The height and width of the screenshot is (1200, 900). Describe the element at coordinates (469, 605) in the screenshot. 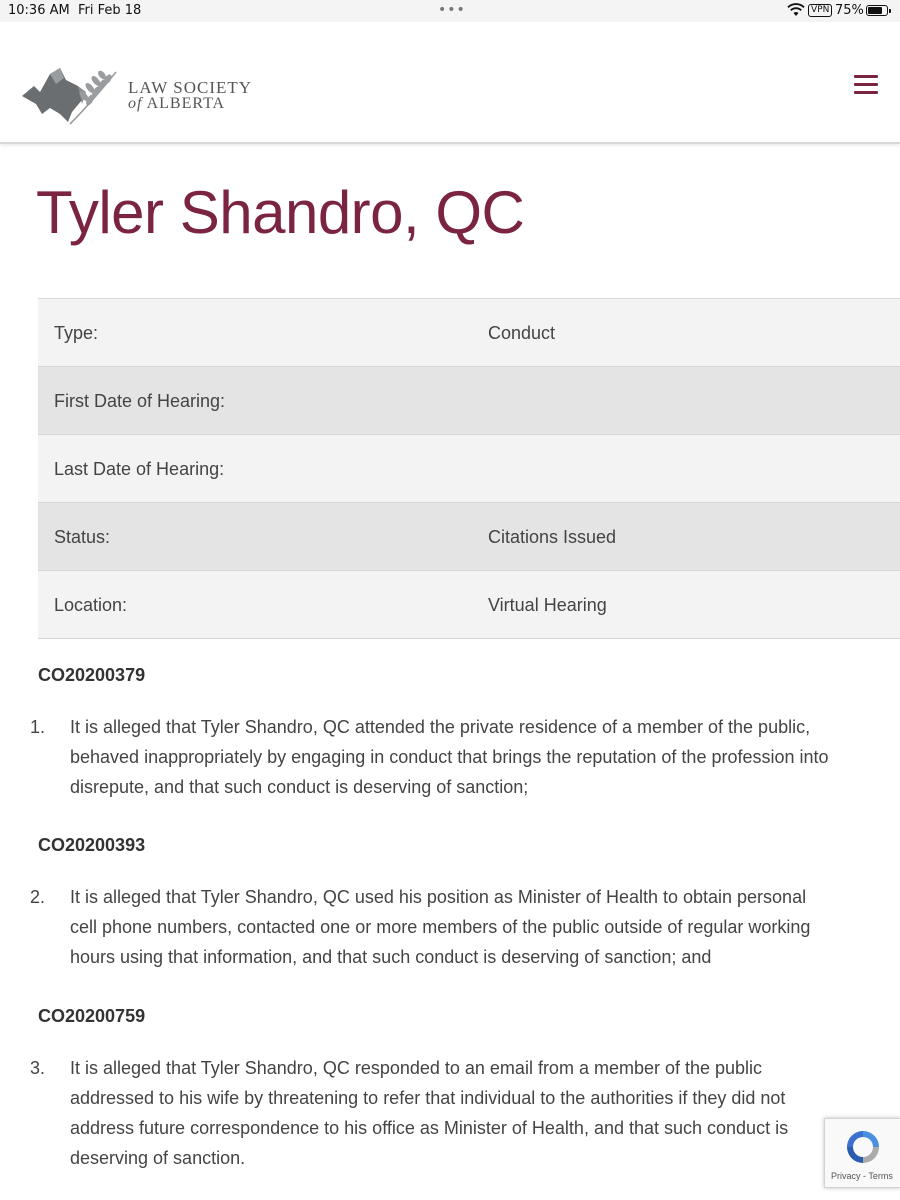

I see `details-row-location: Location: Virtual Hearing` at that location.